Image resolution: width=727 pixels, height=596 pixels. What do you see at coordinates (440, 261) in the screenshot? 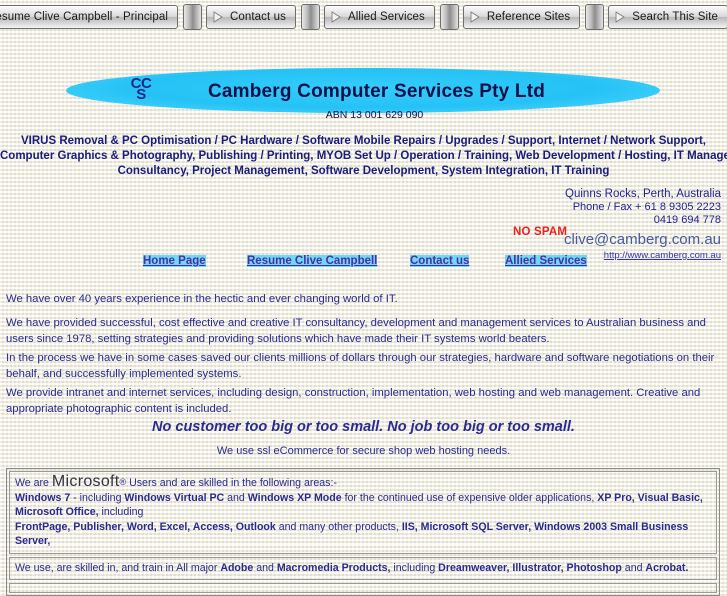
I see `link-contact-us: Contact us` at bounding box center [440, 261].